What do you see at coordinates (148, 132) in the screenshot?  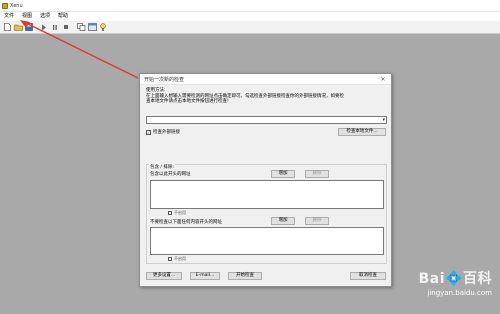 I see `check-external-checkbox: ✓` at bounding box center [148, 132].